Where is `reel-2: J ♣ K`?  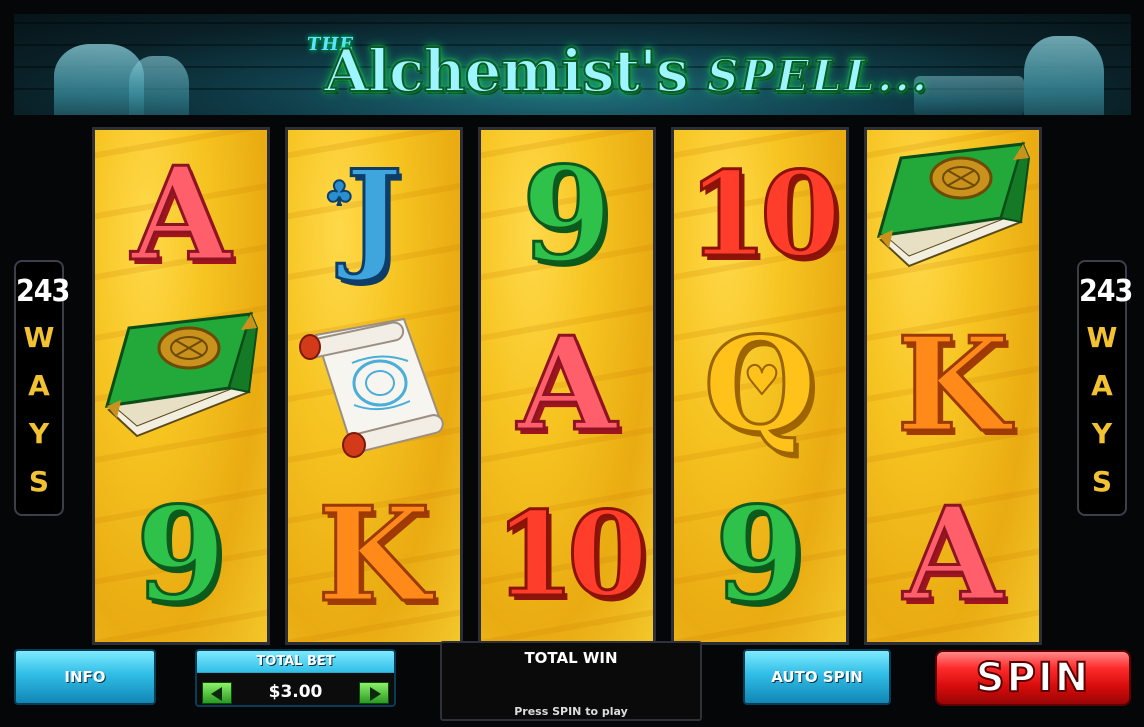 reel-2: J ♣ K is located at coordinates (374, 386).